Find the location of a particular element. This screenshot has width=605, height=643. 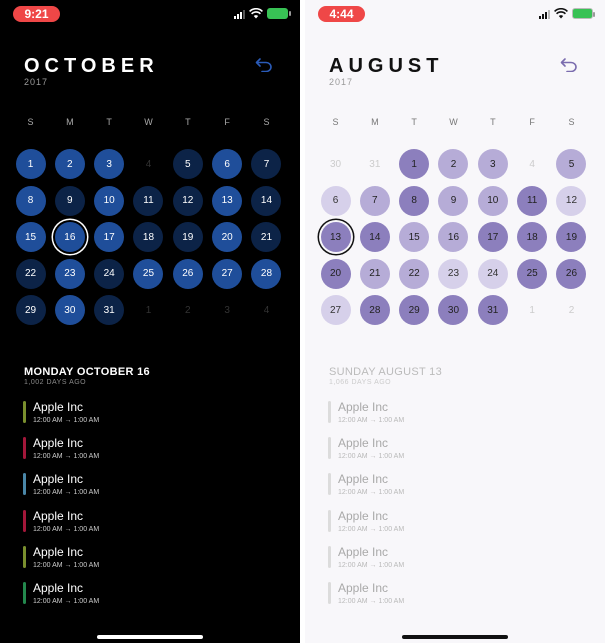

calendar-cell: 23 is located at coordinates (69, 274).